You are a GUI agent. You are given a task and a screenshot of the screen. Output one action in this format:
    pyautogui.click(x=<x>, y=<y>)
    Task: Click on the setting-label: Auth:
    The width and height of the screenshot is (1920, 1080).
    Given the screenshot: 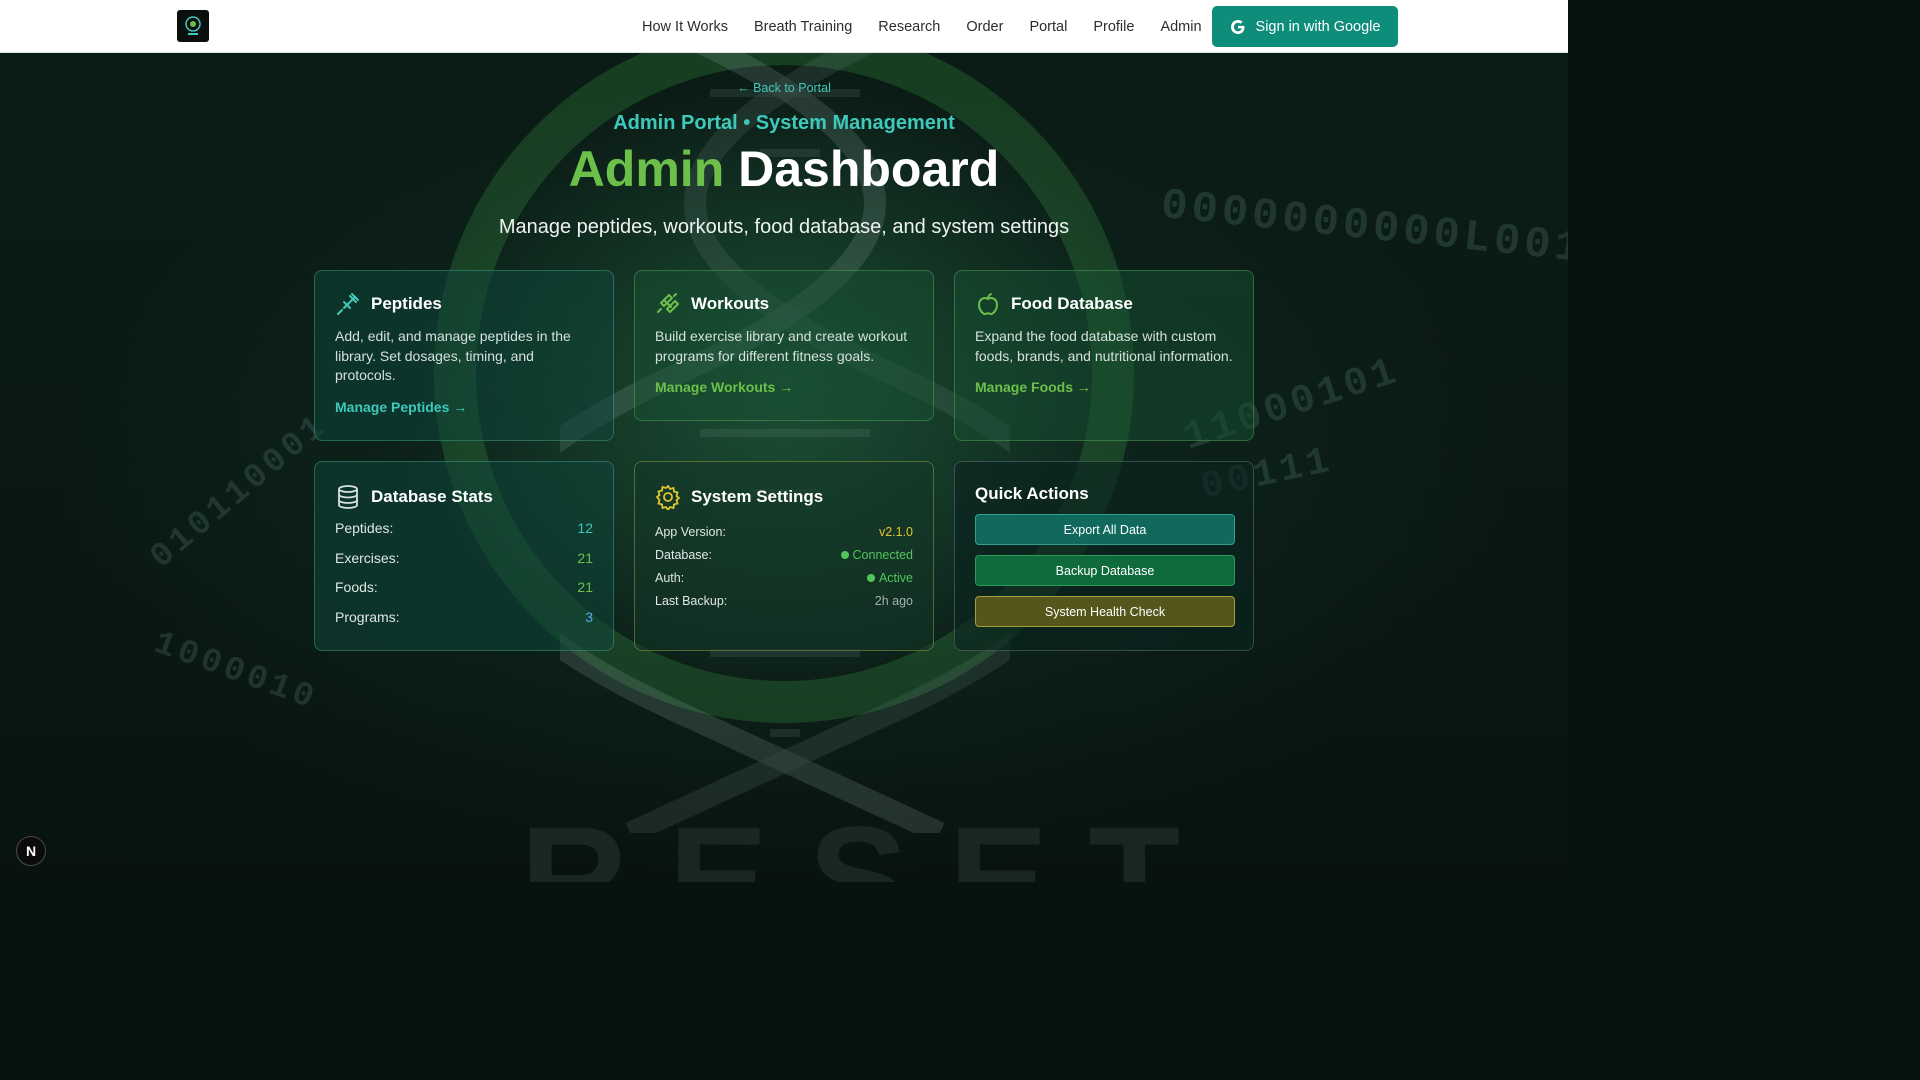 What is the action you would take?
    pyautogui.click(x=670, y=577)
    